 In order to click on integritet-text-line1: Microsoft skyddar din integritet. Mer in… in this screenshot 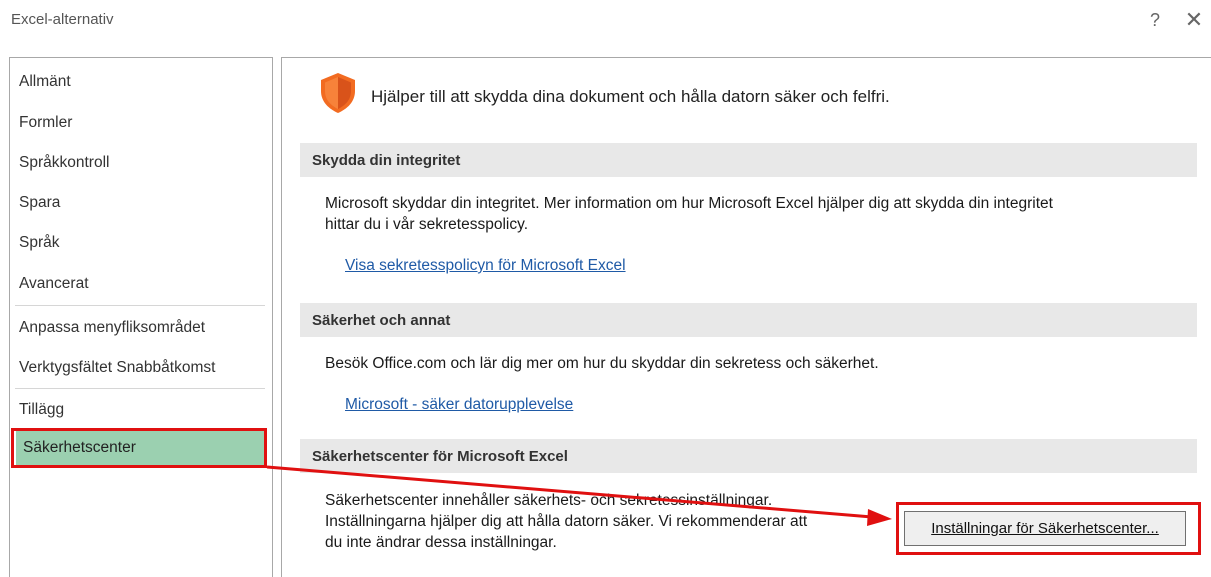, I will do `click(689, 203)`.